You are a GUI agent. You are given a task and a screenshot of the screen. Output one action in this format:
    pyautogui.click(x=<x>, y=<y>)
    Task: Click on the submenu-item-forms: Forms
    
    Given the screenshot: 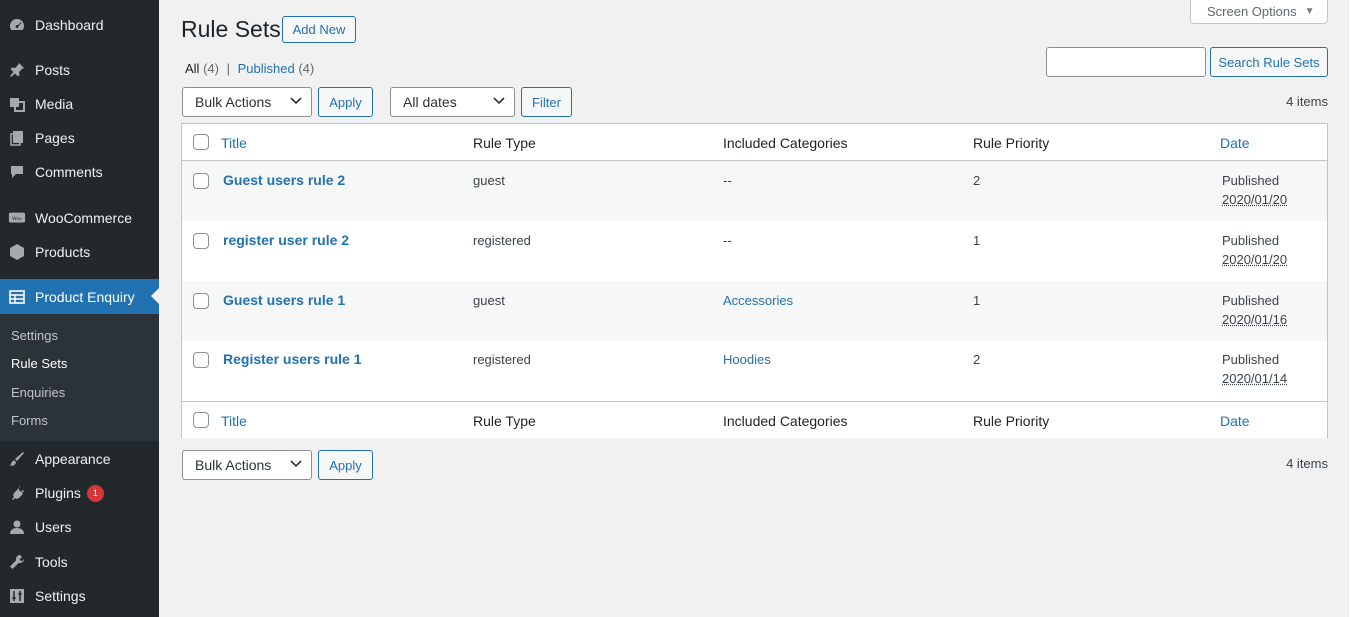 What is the action you would take?
    pyautogui.click(x=29, y=420)
    